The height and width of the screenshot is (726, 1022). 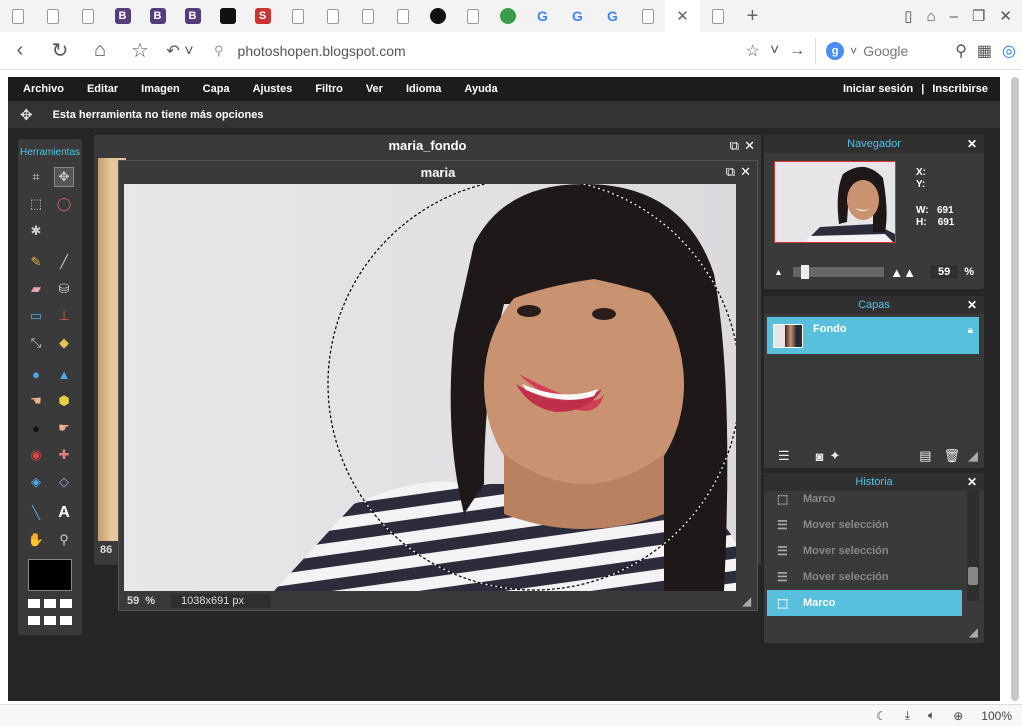 I want to click on burn-tool-icon: ●, so click(x=36, y=428).